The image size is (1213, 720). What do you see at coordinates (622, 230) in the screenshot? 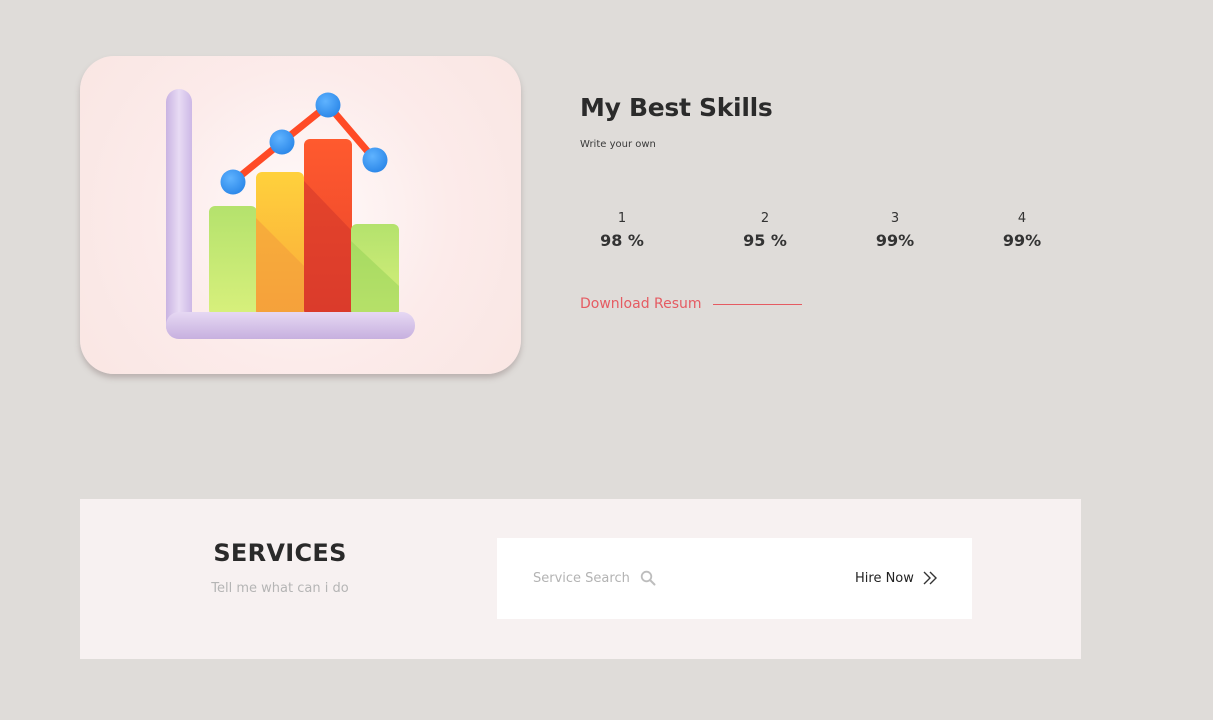
I see `skill-stat: 1 98 %` at bounding box center [622, 230].